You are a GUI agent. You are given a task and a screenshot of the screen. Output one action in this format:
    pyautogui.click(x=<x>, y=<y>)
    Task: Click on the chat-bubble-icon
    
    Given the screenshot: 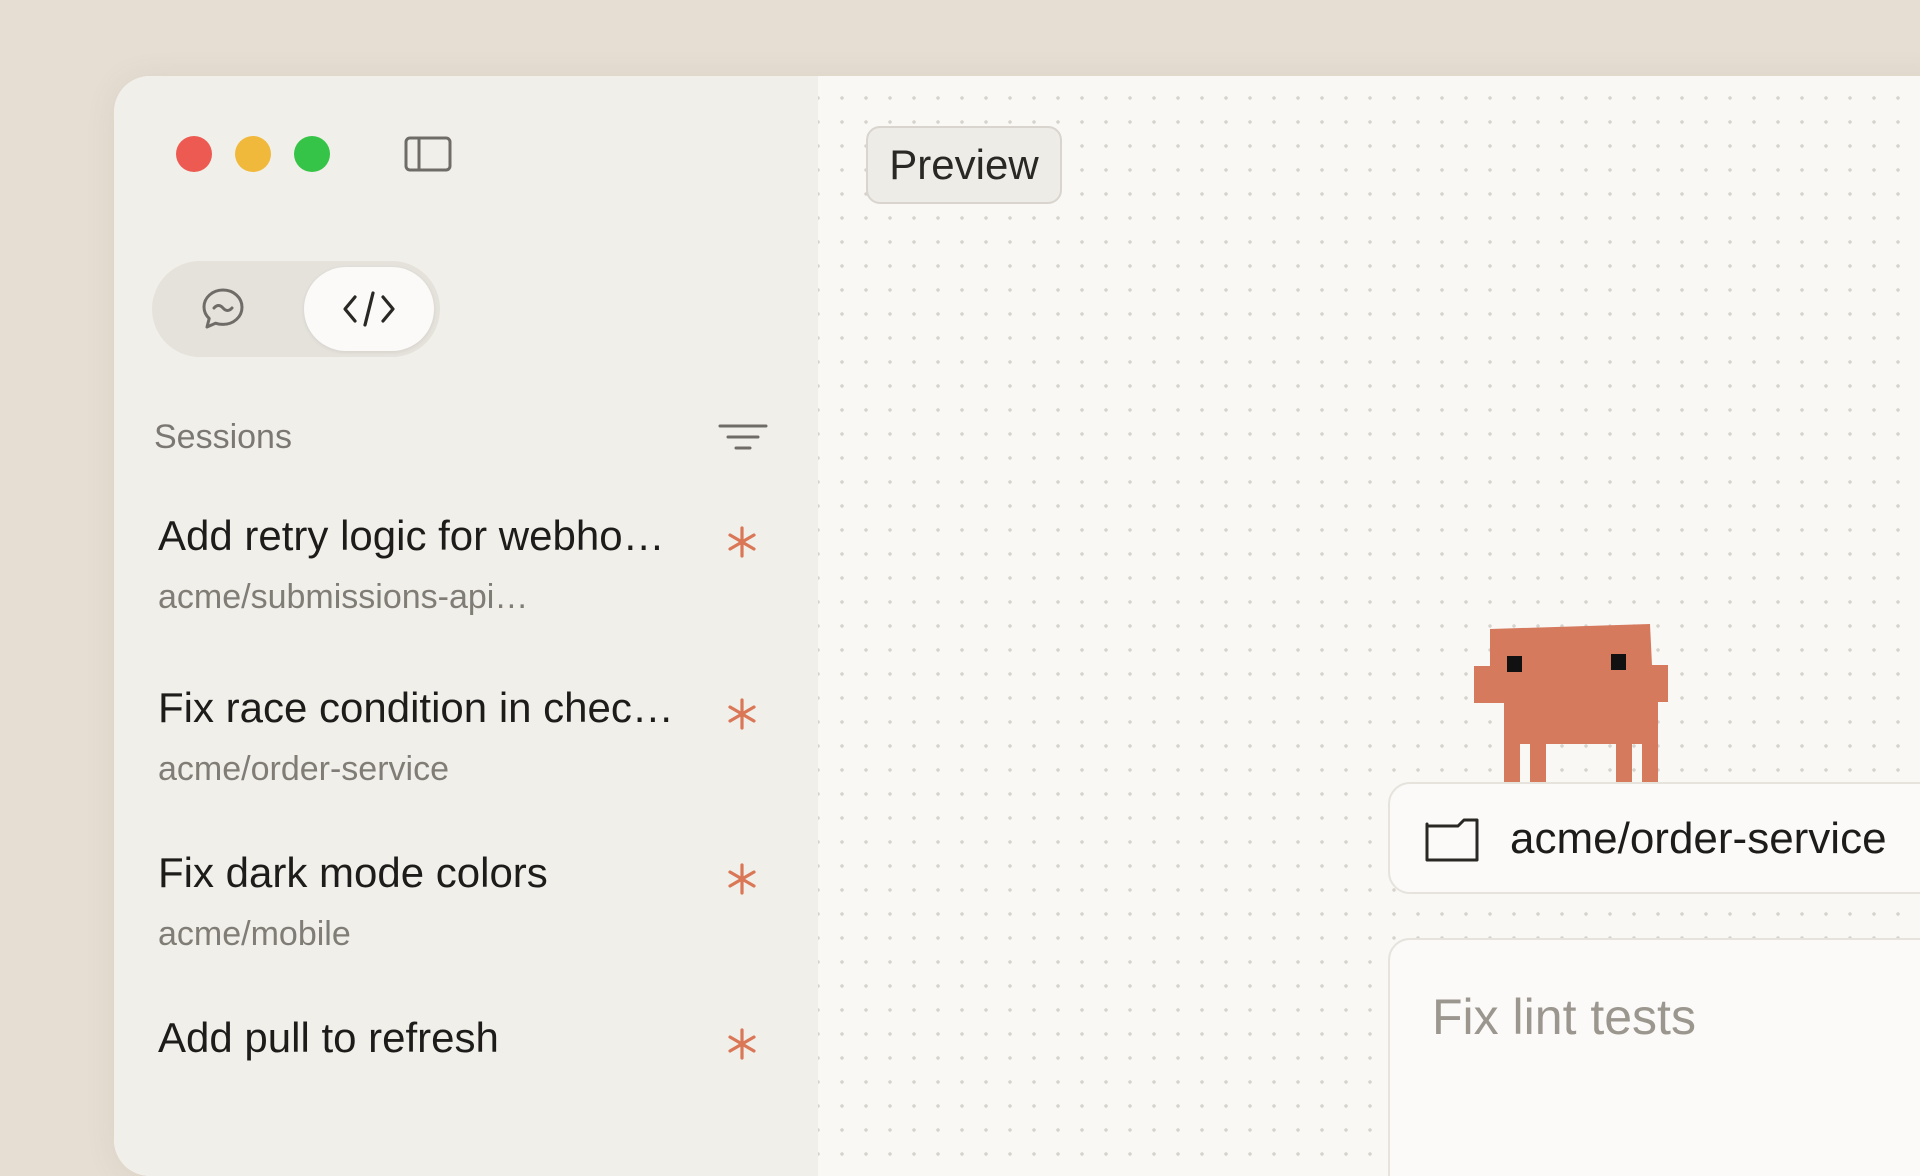 What is the action you would take?
    pyautogui.click(x=223, y=308)
    